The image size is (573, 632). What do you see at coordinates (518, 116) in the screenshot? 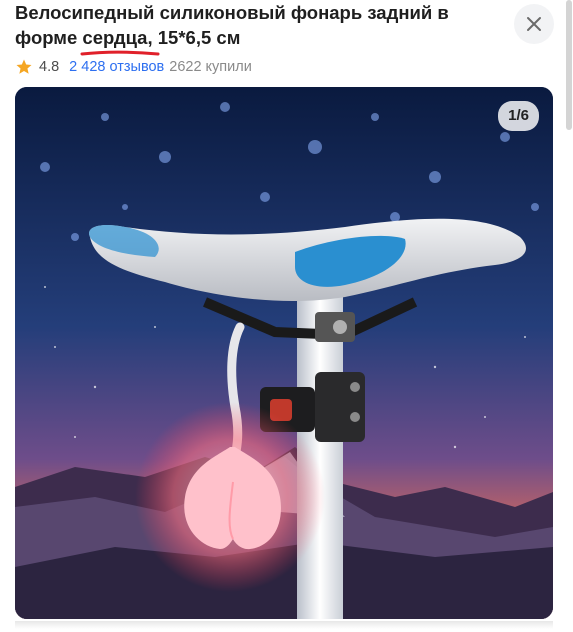
I see `image-counter: 1/6` at bounding box center [518, 116].